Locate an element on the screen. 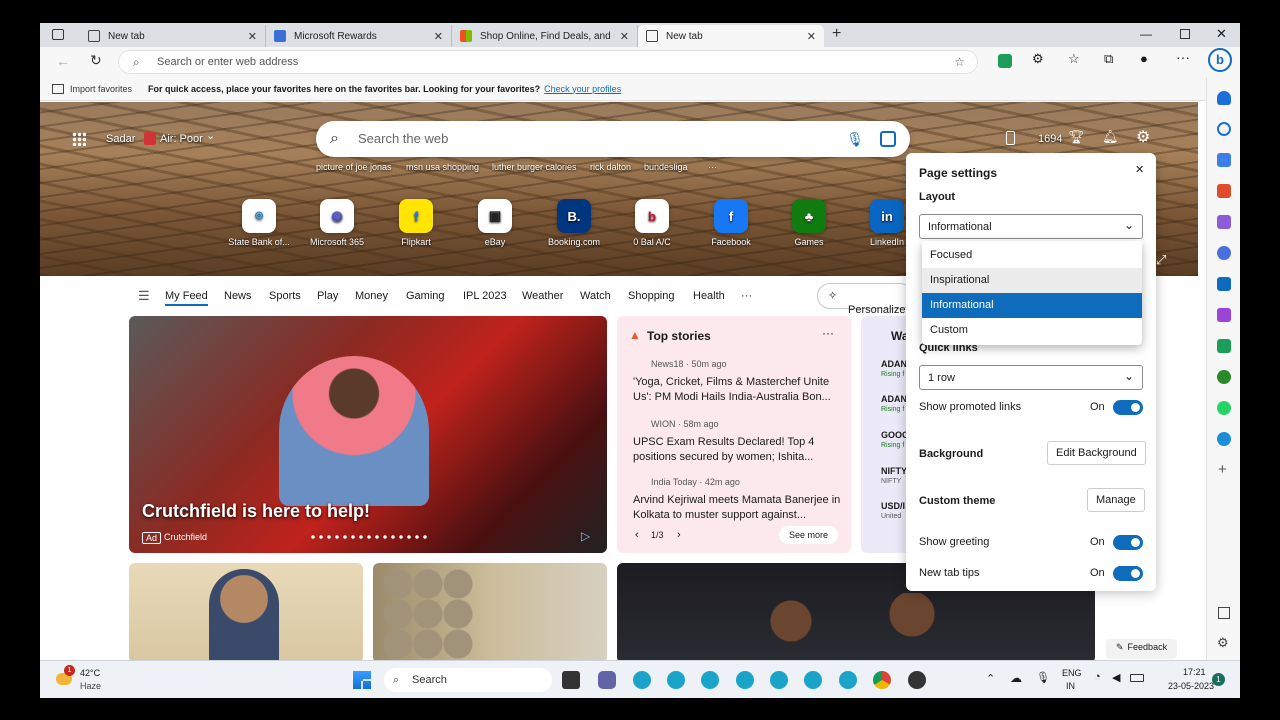 The width and height of the screenshot is (1280, 720). taskbar-search: ⌕ Search is located at coordinates (468, 680).